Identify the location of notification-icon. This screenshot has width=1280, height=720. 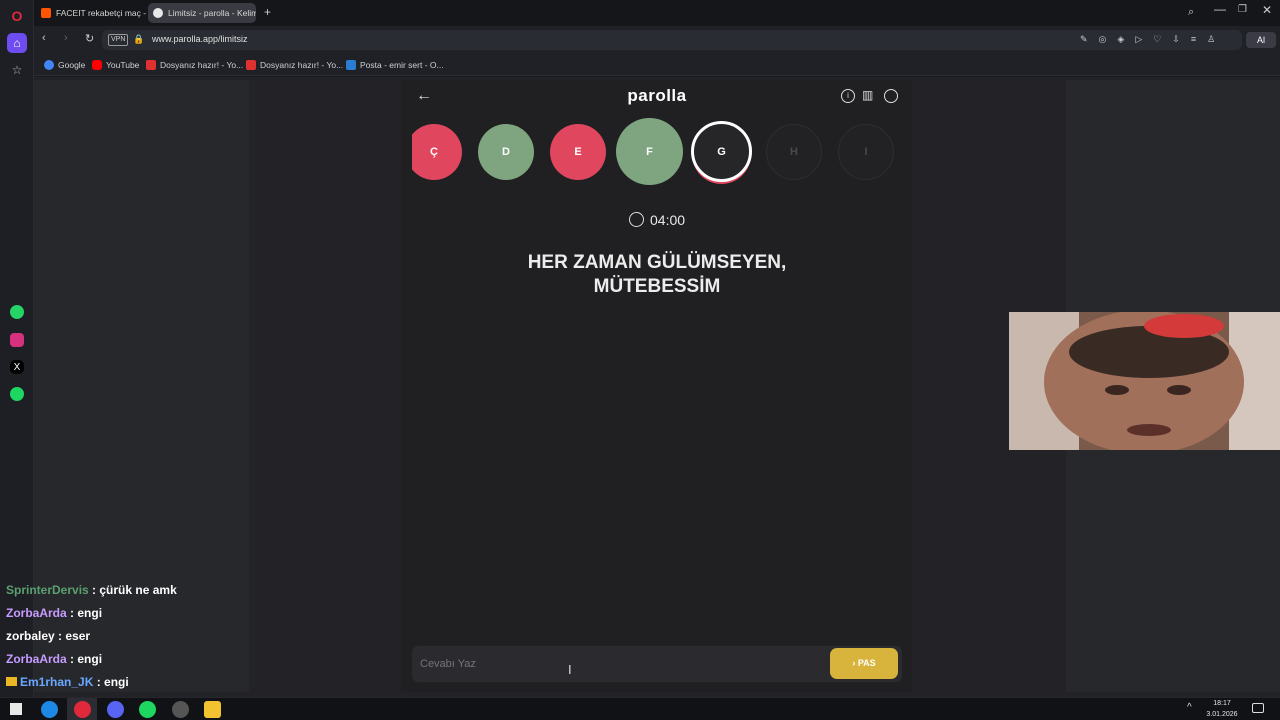
(1258, 708).